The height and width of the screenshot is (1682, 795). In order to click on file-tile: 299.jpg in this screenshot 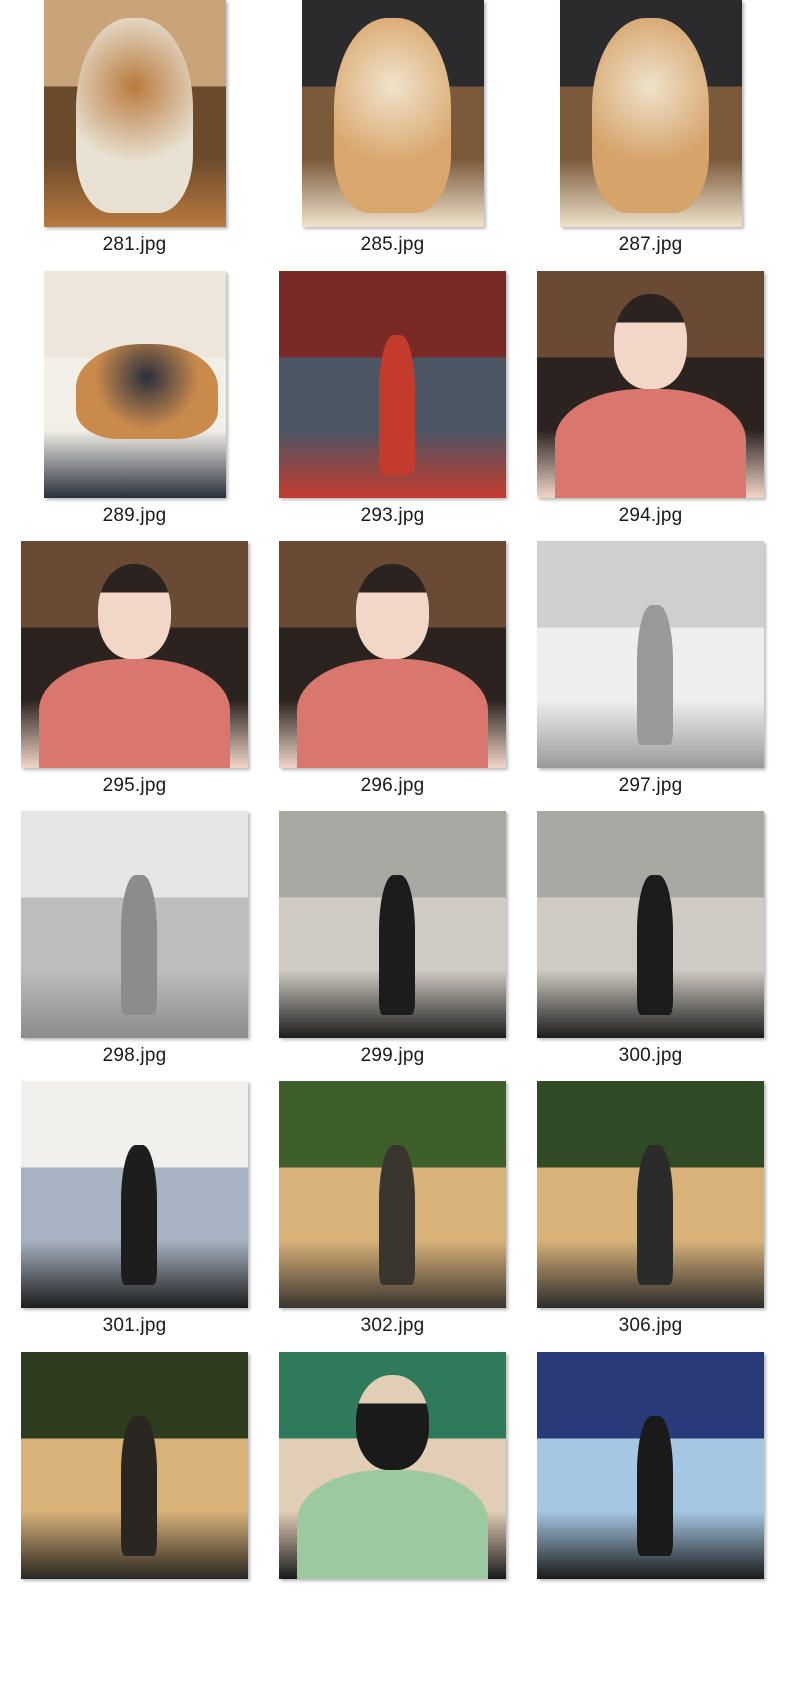, I will do `click(392, 938)`.